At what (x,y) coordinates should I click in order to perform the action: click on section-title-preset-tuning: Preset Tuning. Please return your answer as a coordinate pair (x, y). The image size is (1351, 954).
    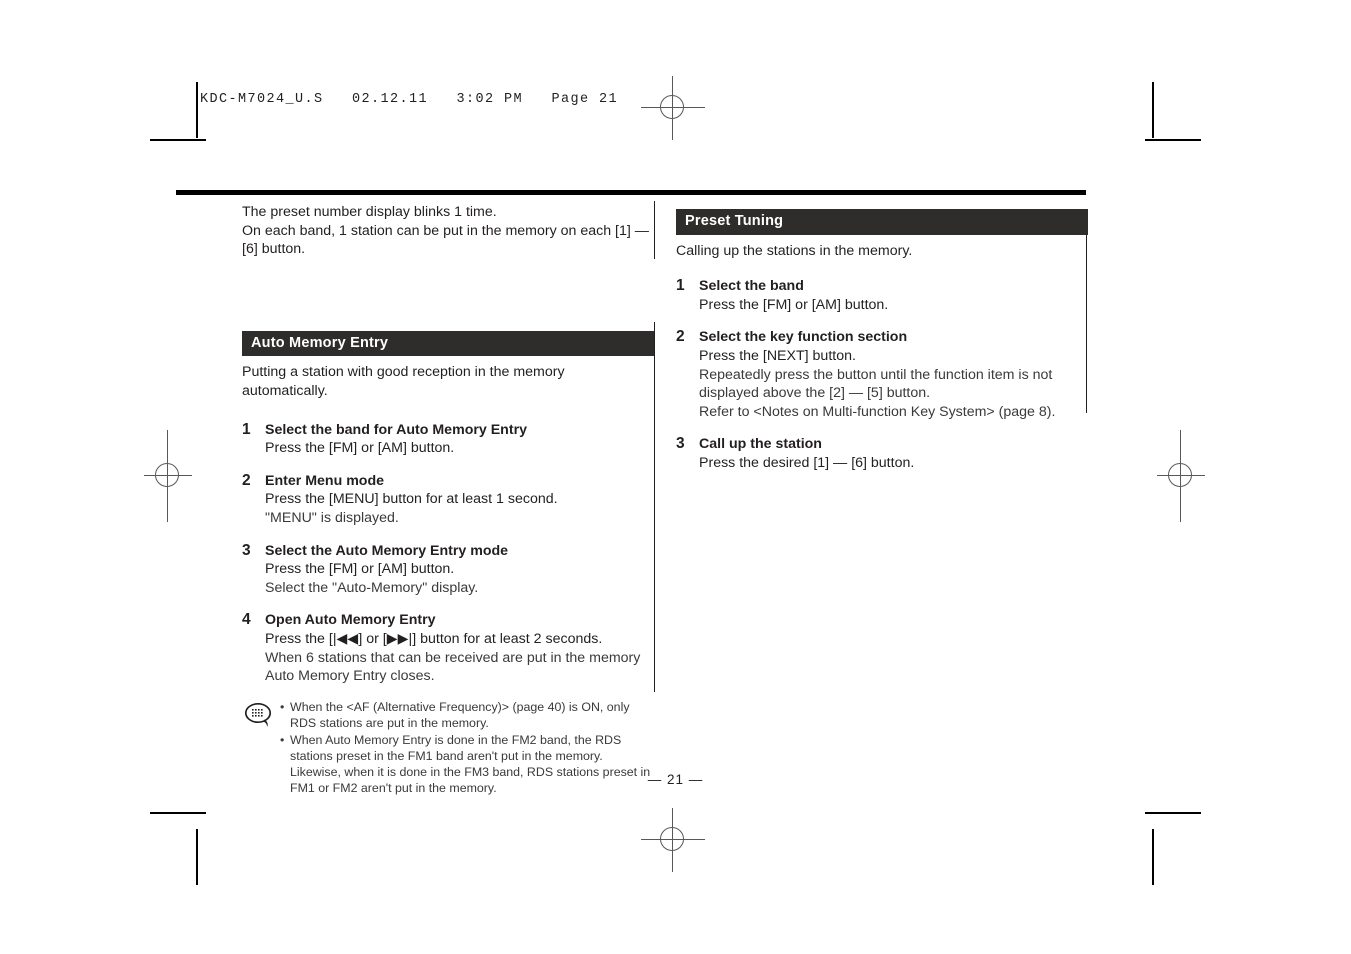
    Looking at the image, I should click on (882, 222).